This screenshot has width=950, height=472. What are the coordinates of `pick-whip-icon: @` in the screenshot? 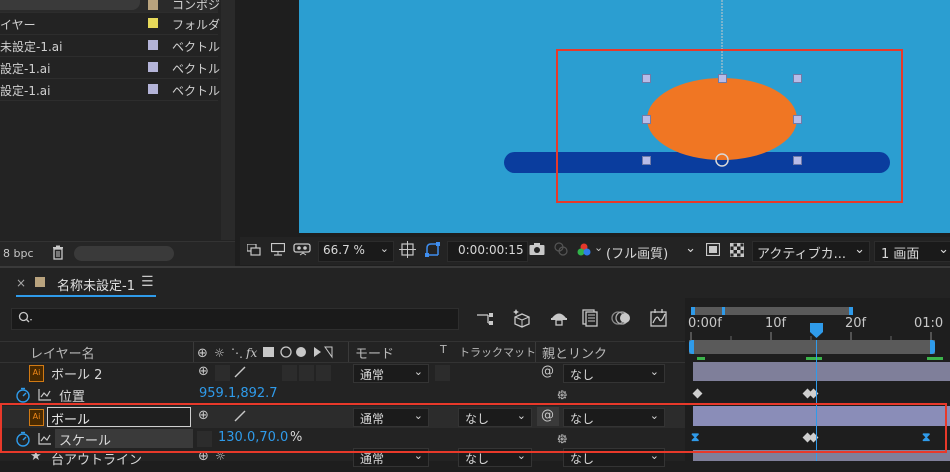 It's located at (547, 371).